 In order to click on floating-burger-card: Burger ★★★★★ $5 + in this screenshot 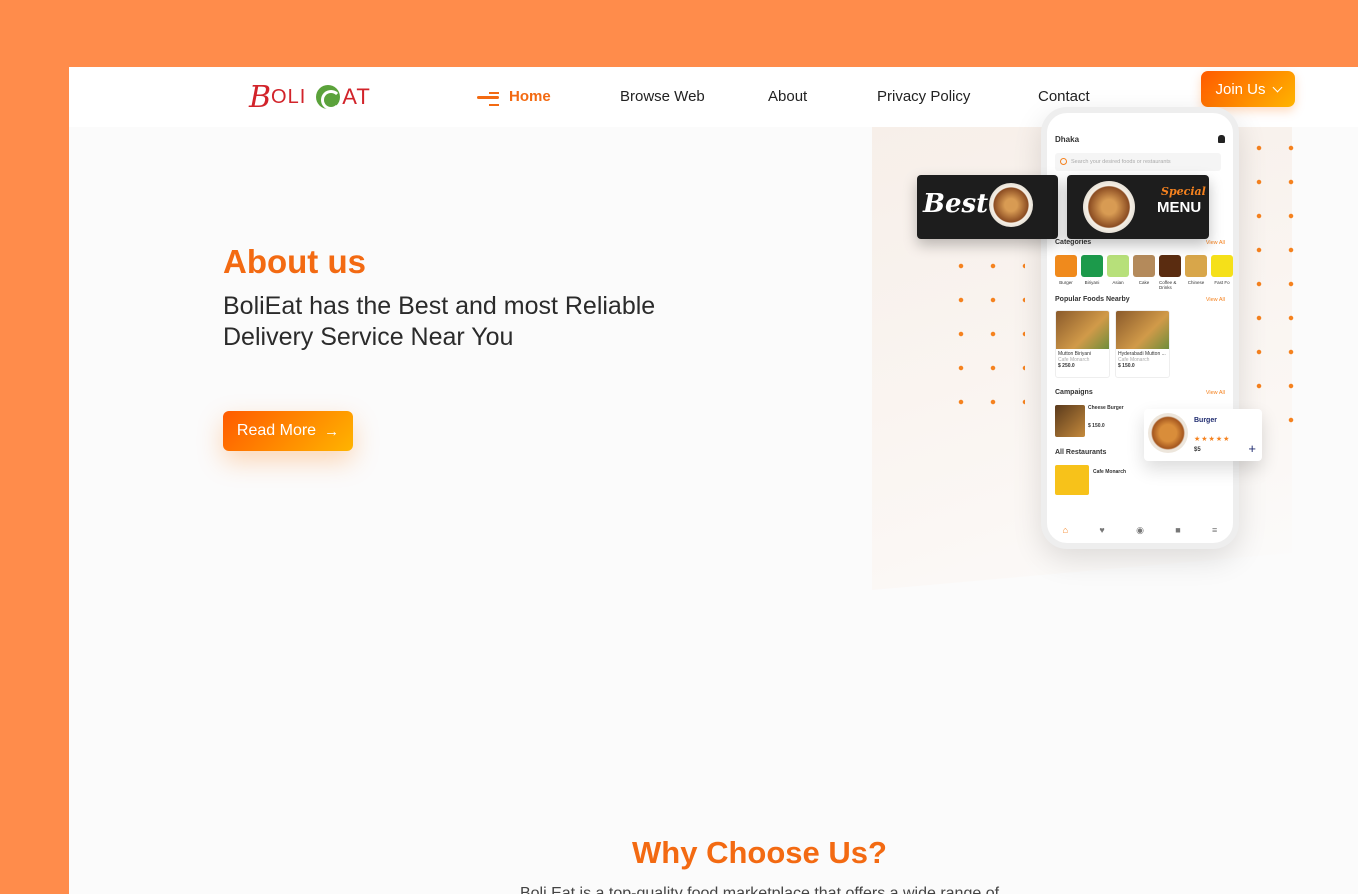, I will do `click(1203, 435)`.